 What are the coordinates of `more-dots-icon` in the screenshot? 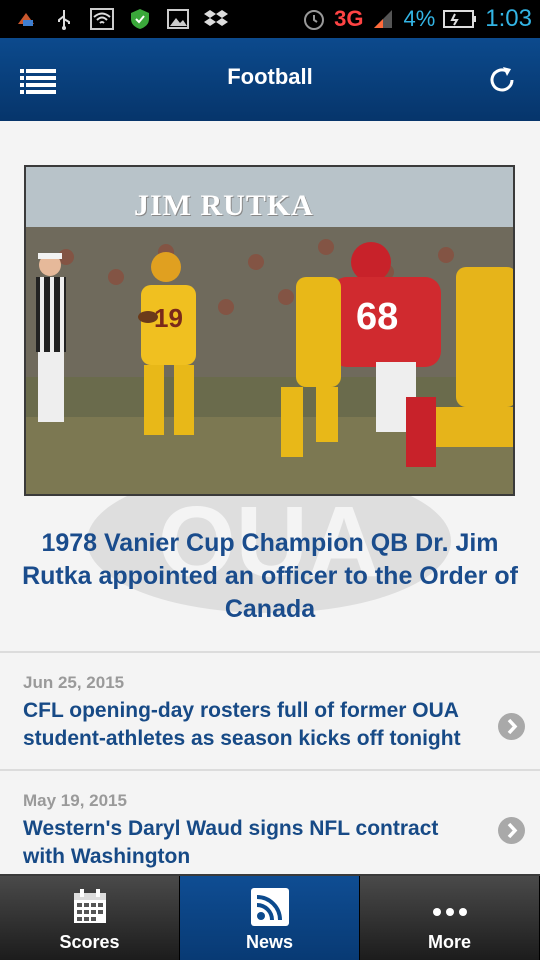 It's located at (449, 912).